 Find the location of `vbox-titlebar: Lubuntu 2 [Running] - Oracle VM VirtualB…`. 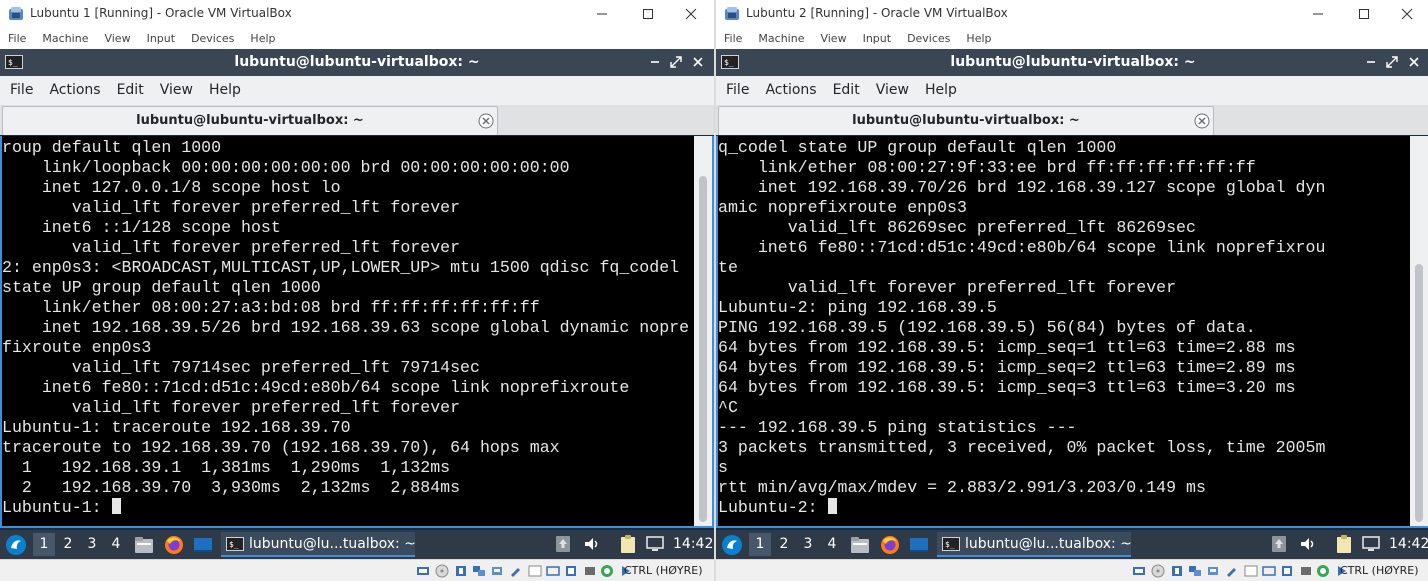

vbox-titlebar: Lubuntu 2 [Running] - Oracle VM VirtualB… is located at coordinates (1072, 14).